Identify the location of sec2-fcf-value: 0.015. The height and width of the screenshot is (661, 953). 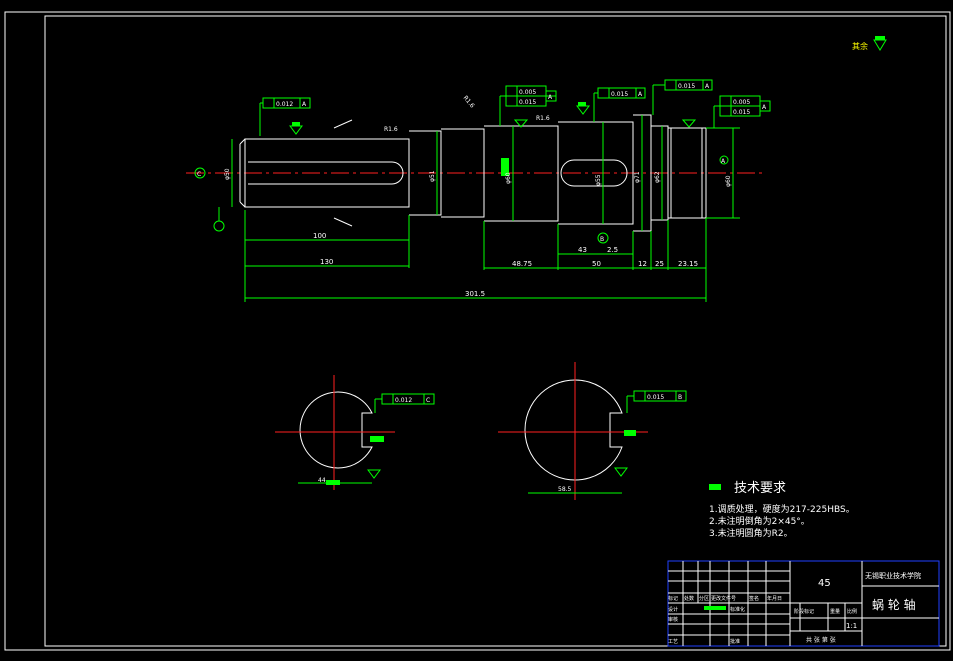
(655, 397).